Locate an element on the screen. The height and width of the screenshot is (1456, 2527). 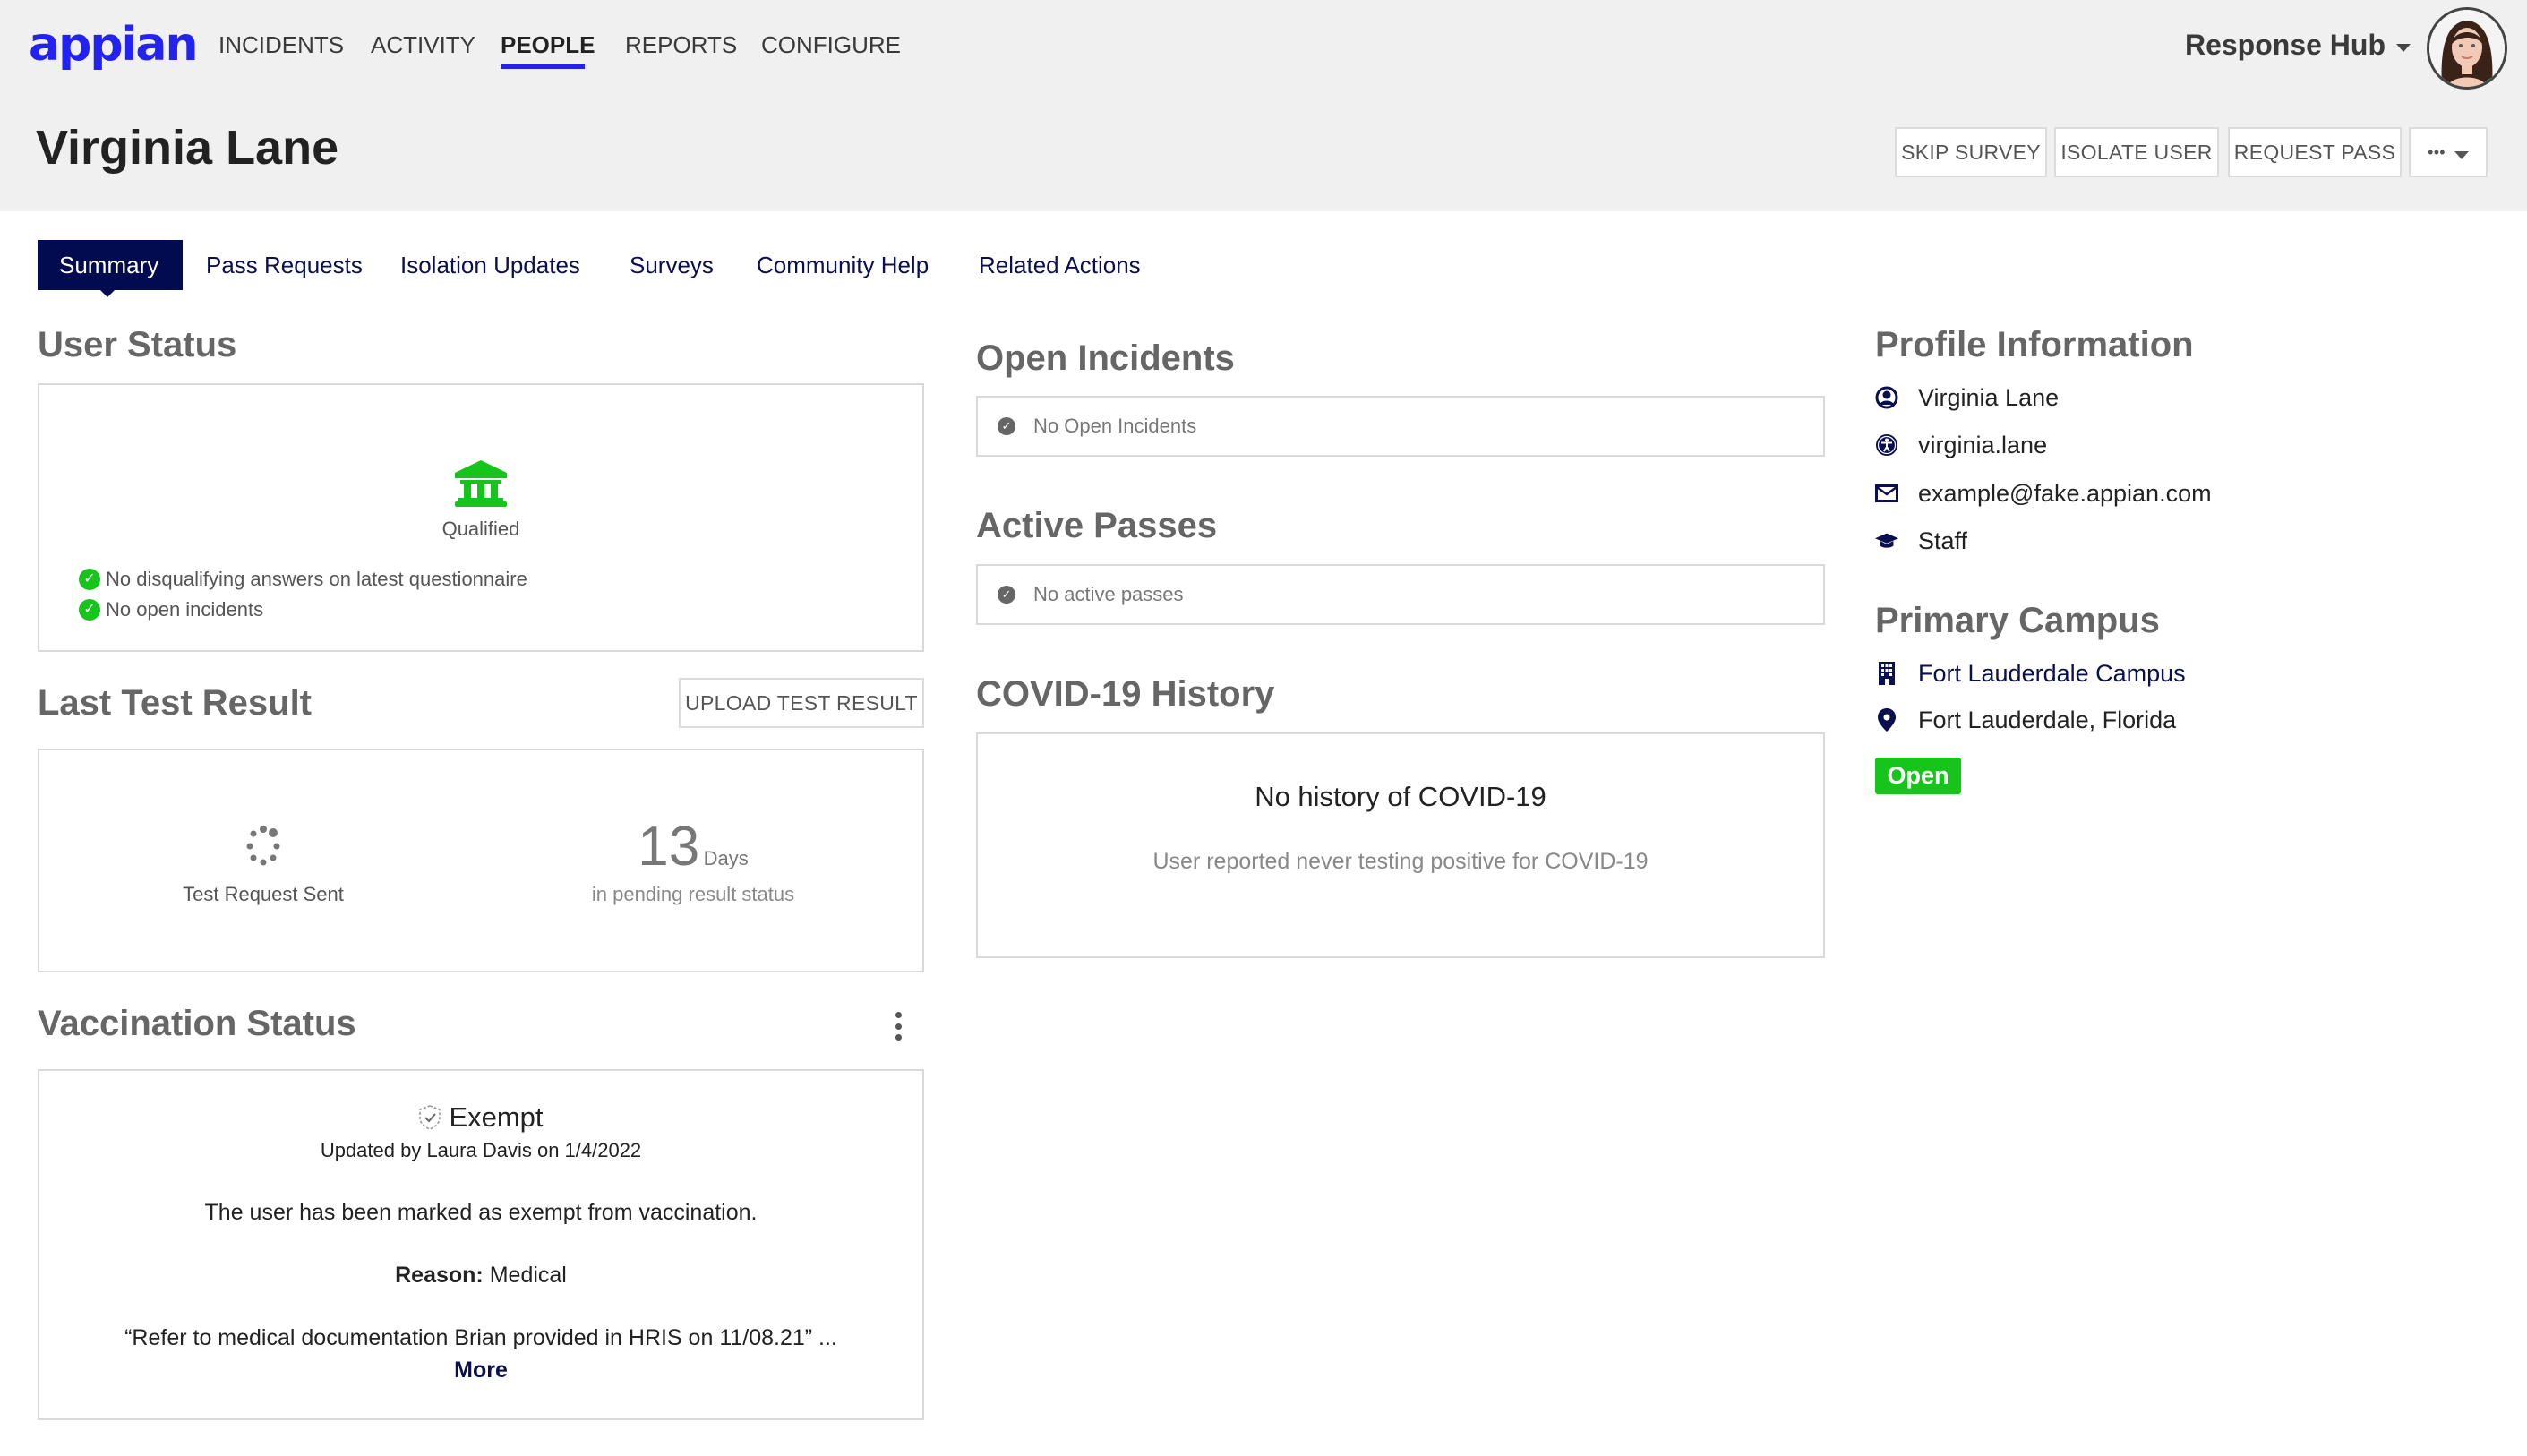
user-circle-icon is located at coordinates (1886, 397).